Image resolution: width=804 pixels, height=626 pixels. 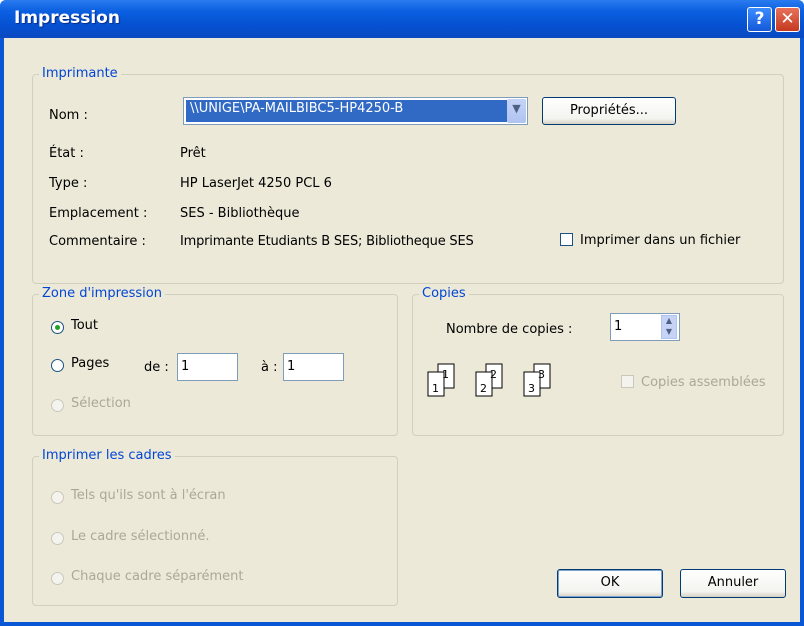 What do you see at coordinates (57, 365) in the screenshot?
I see `range-pages-radio` at bounding box center [57, 365].